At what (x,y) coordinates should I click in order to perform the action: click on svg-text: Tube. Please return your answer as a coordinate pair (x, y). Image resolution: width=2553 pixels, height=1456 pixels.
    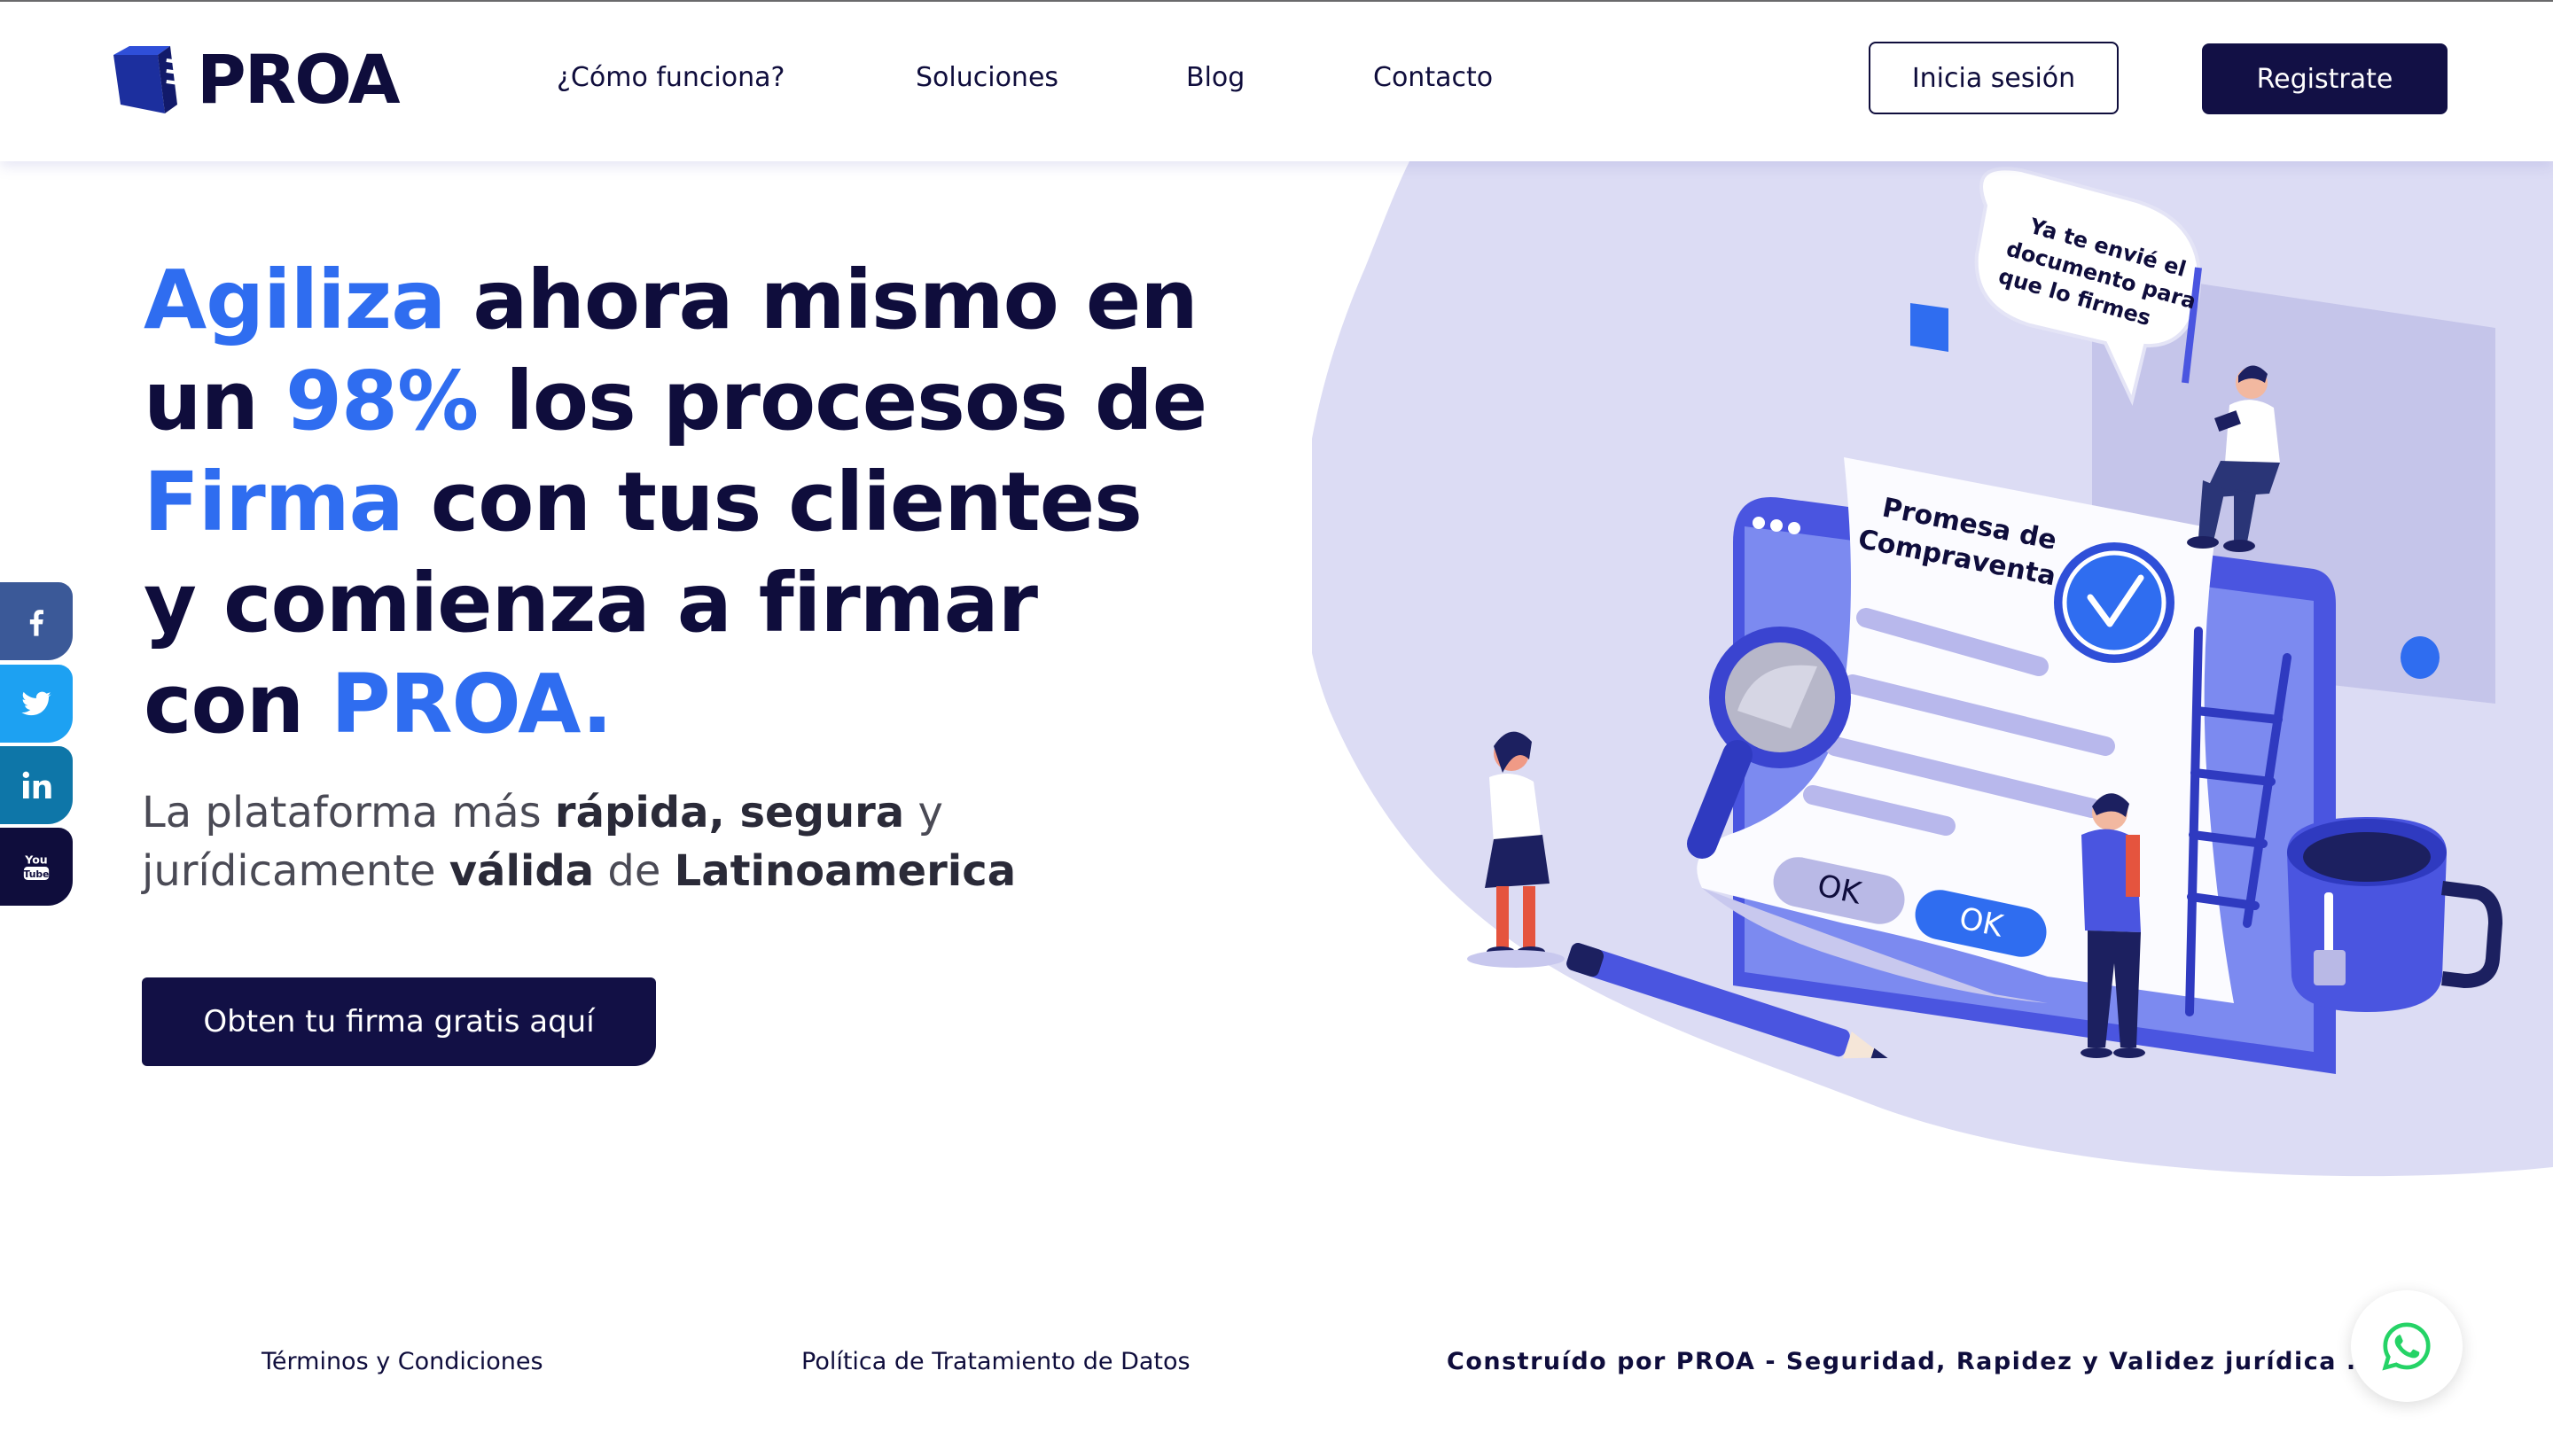
    Looking at the image, I should click on (37, 874).